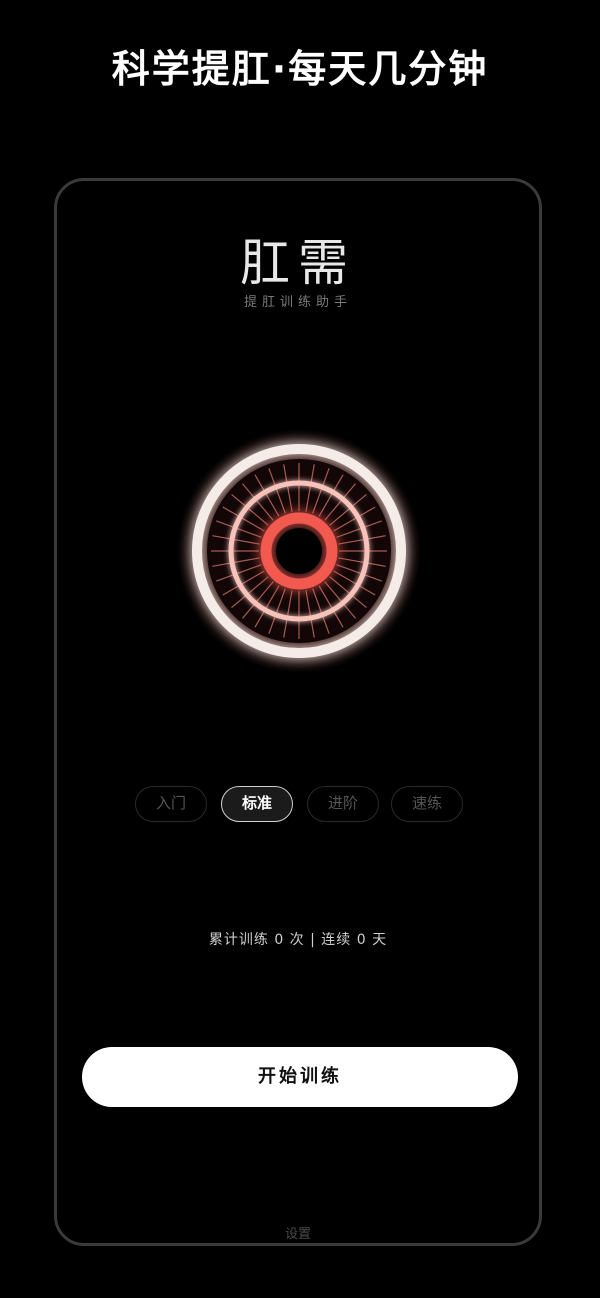  What do you see at coordinates (300, 69) in the screenshot?
I see `promo-headline: 科学提肛·每天几分钟` at bounding box center [300, 69].